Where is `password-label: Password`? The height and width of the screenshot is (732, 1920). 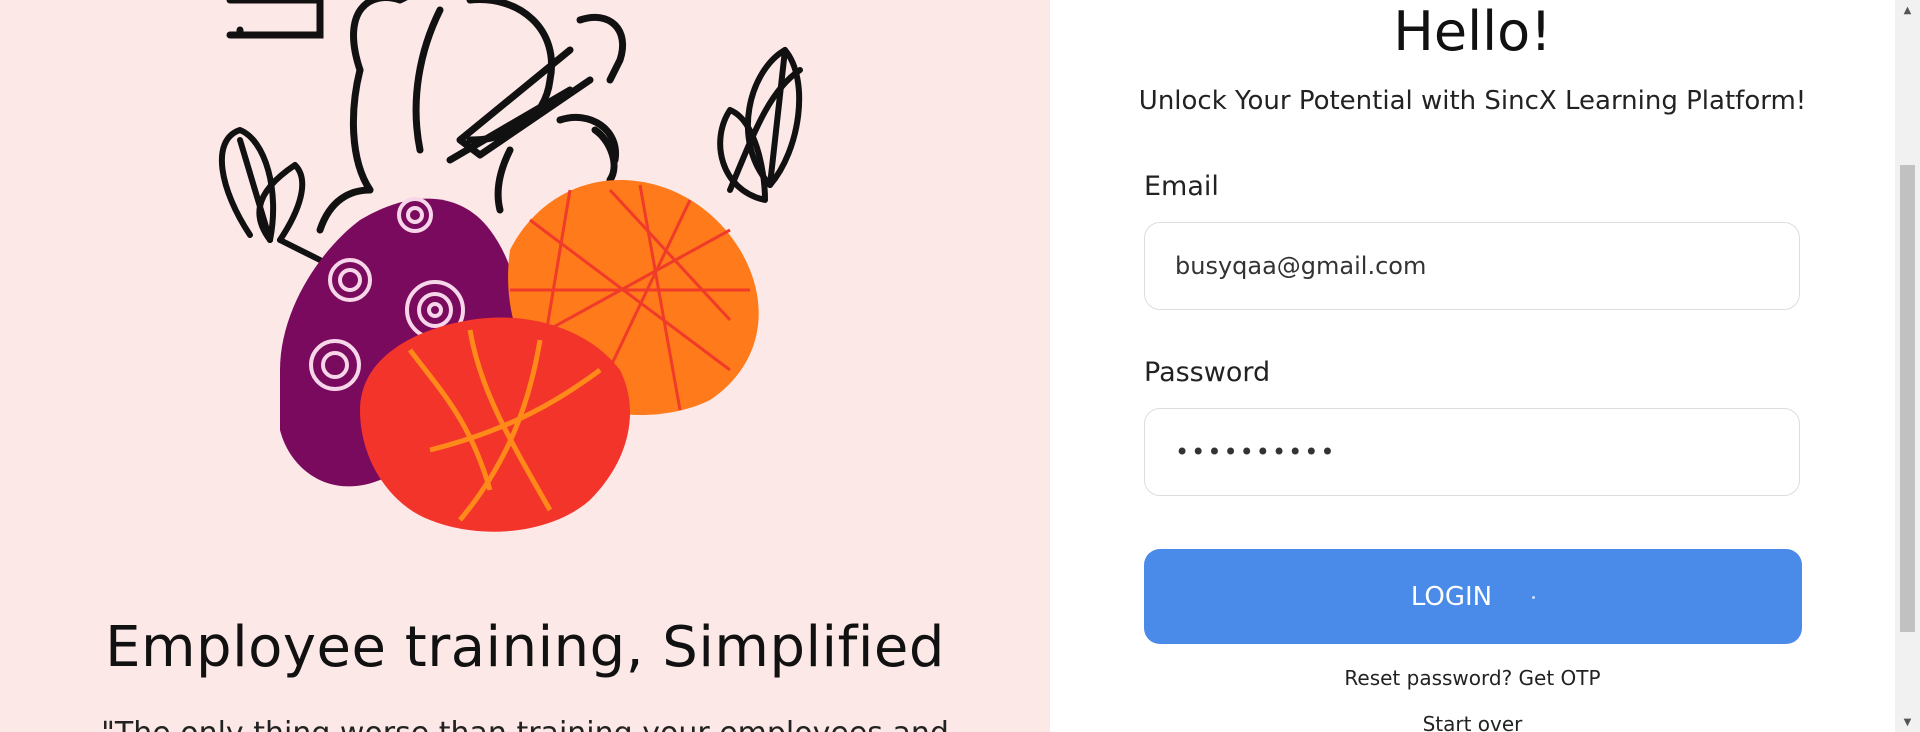 password-label: Password is located at coordinates (1207, 372).